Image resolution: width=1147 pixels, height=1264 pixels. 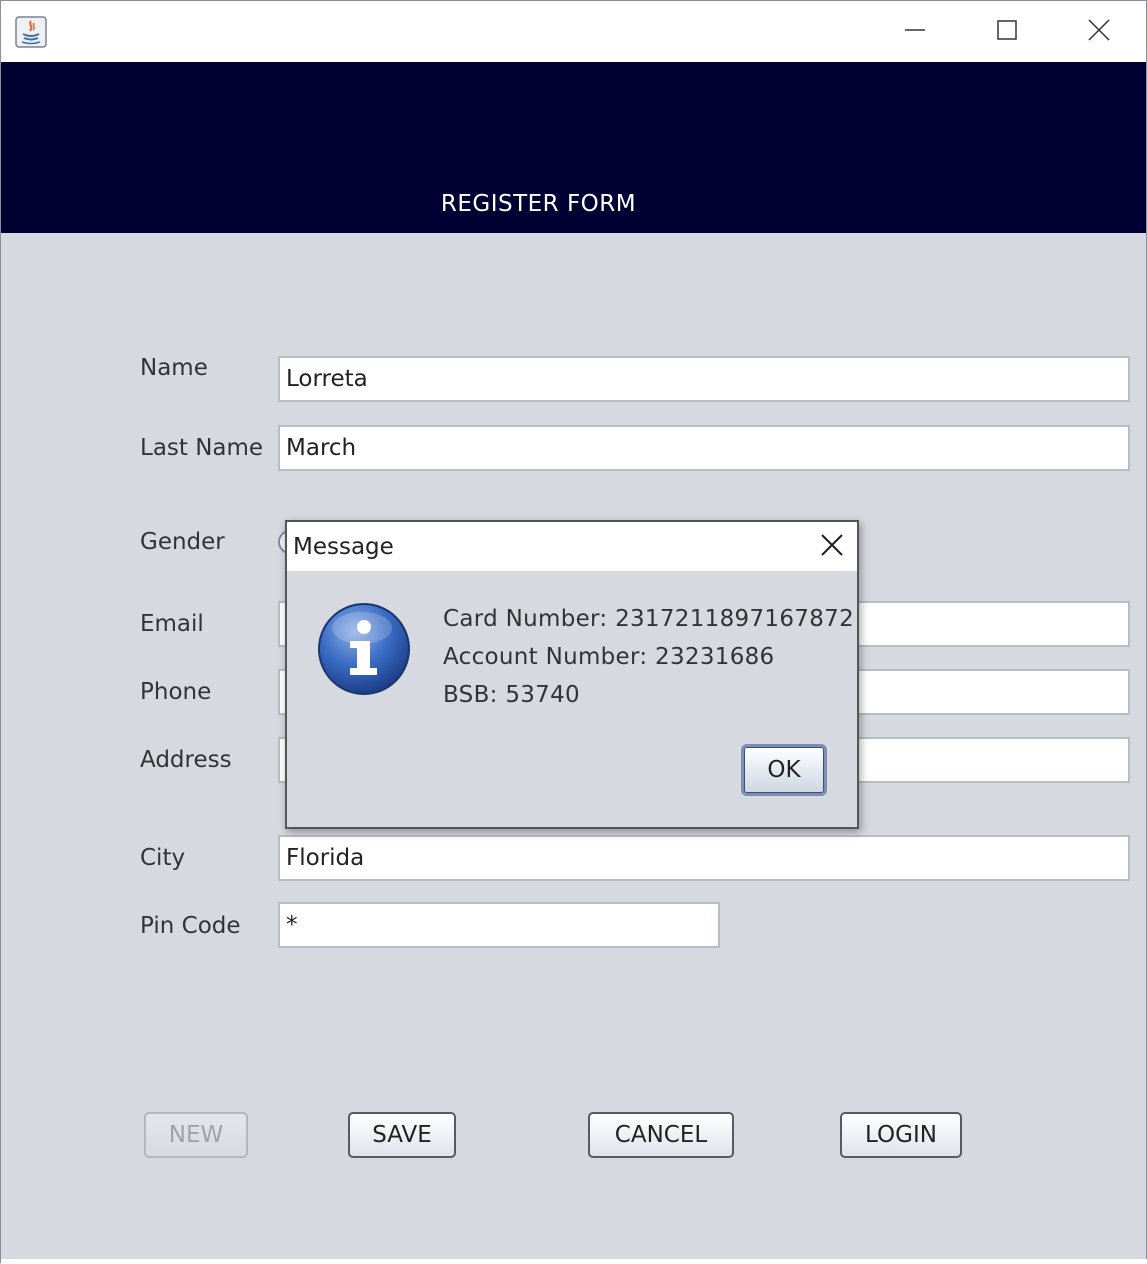 What do you see at coordinates (182, 542) in the screenshot?
I see `gender-label: Gender` at bounding box center [182, 542].